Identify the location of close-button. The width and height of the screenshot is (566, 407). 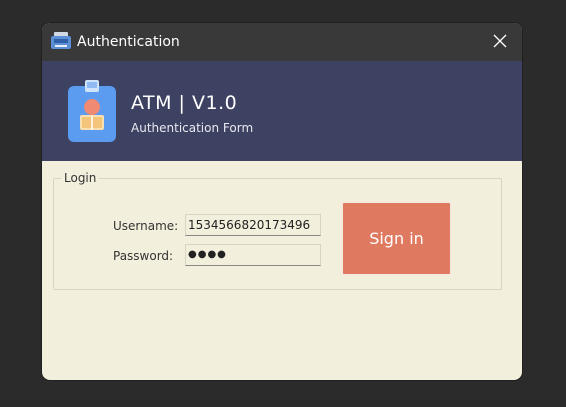
(500, 42).